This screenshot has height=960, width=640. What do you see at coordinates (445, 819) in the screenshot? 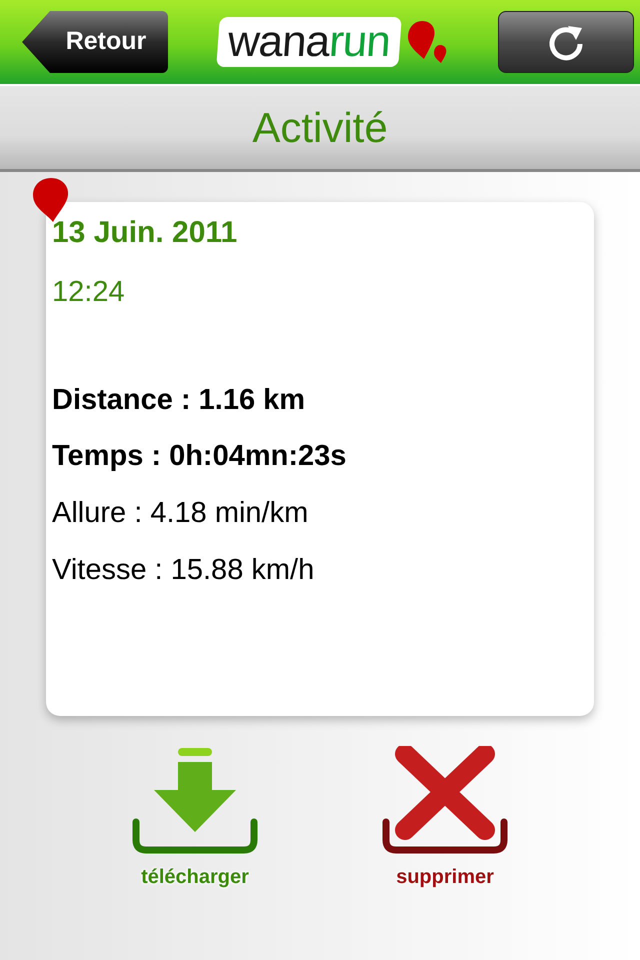
I see `delete-button: supprimer` at bounding box center [445, 819].